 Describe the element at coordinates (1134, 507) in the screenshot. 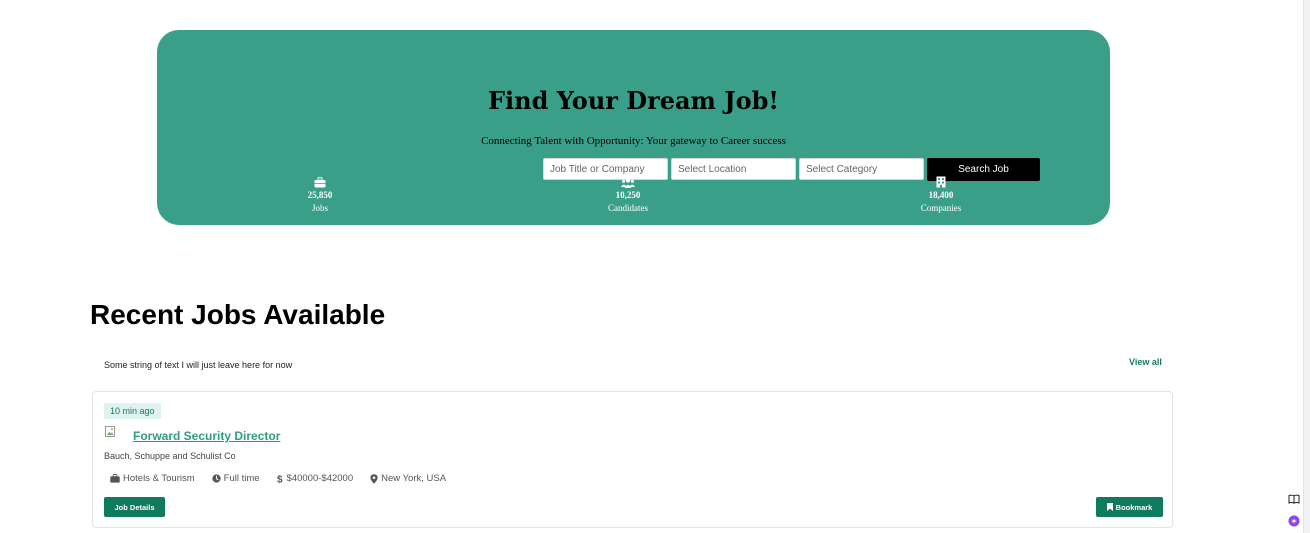

I see `bookmark-label: Bookmark` at that location.